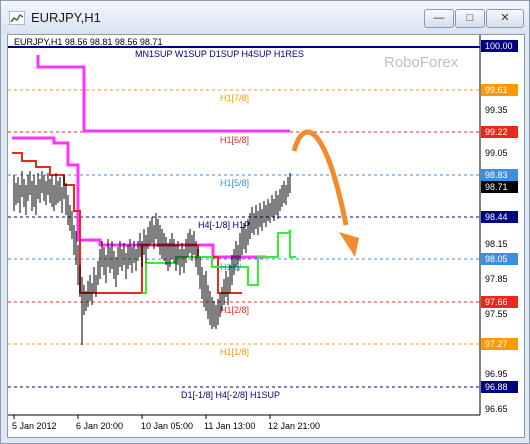 The image size is (530, 444). What do you see at coordinates (496, 344) in the screenshot?
I see `price-label-97-27: 97.27` at bounding box center [496, 344].